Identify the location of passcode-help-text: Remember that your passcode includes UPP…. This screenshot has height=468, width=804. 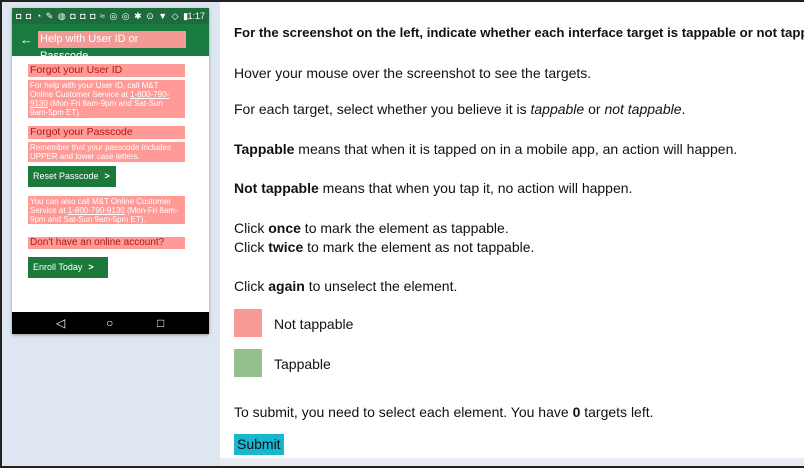
(106, 152).